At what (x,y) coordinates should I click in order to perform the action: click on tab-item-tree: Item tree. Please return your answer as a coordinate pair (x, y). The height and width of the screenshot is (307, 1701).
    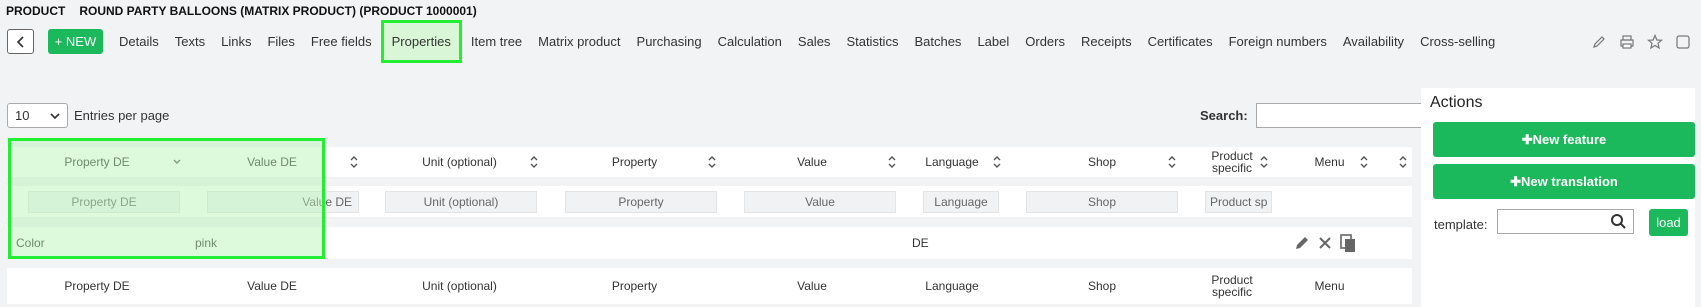
    Looking at the image, I should click on (496, 41).